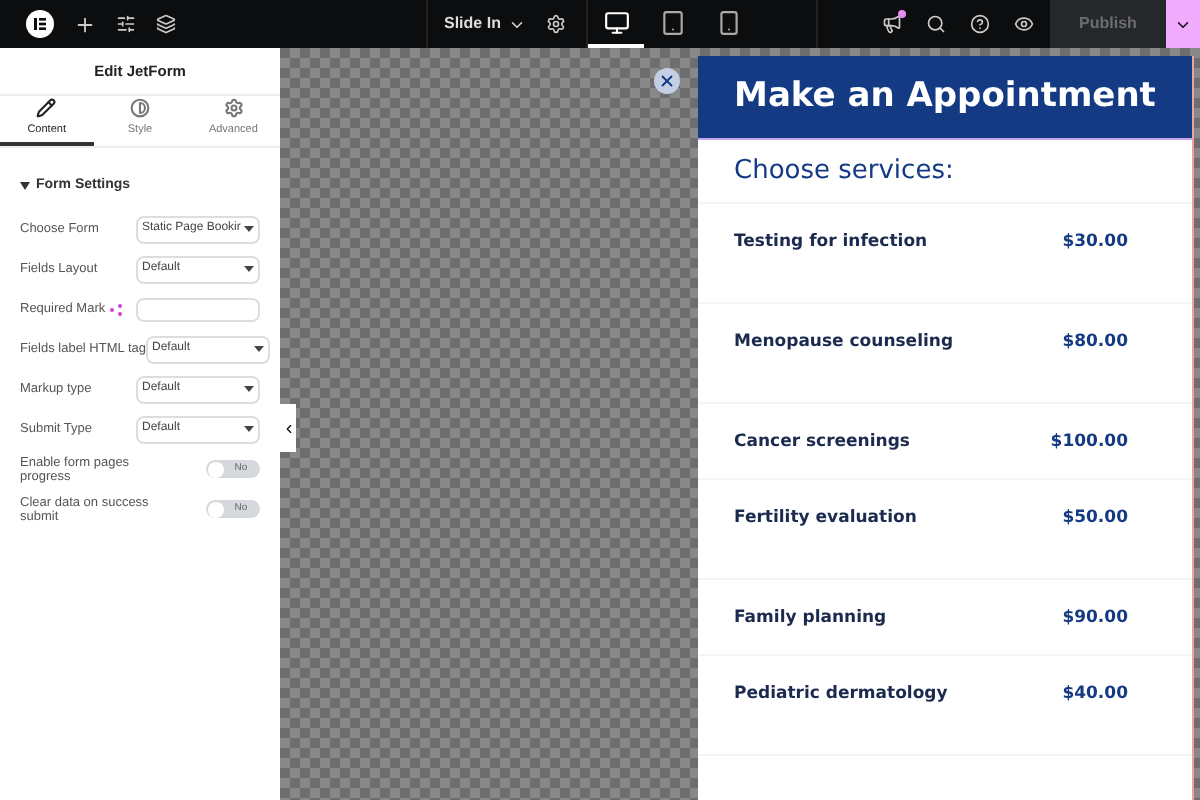  What do you see at coordinates (728, 22) in the screenshot?
I see `mobile-icon` at bounding box center [728, 22].